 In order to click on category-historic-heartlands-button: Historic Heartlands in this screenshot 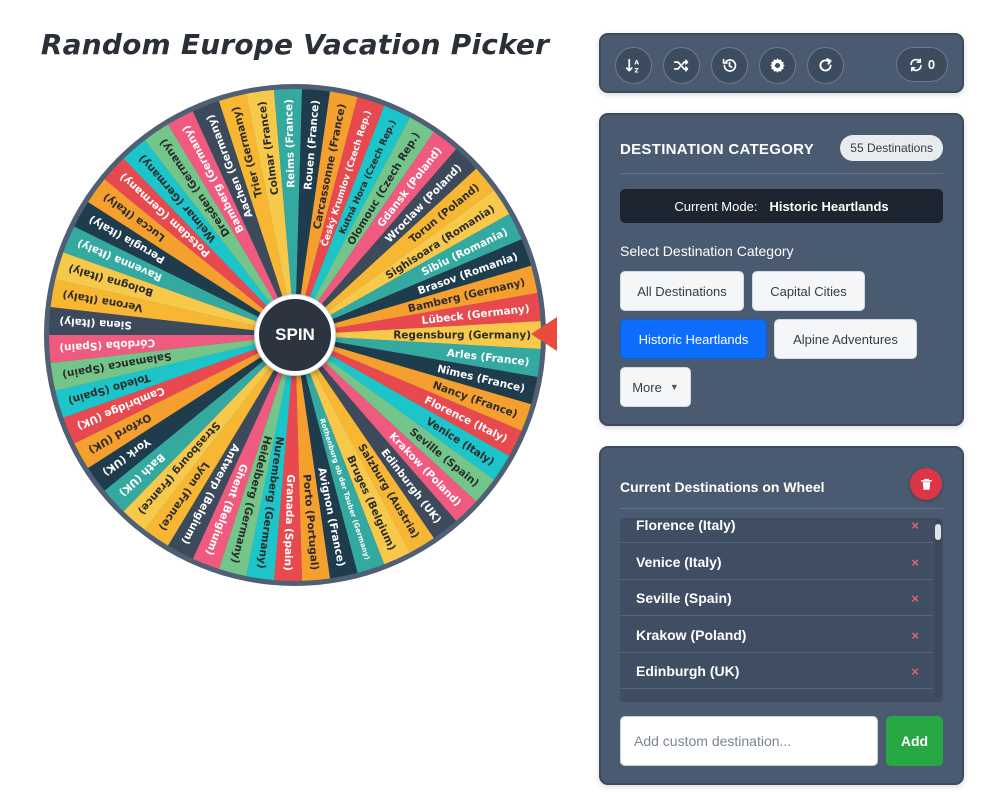, I will do `click(693, 339)`.